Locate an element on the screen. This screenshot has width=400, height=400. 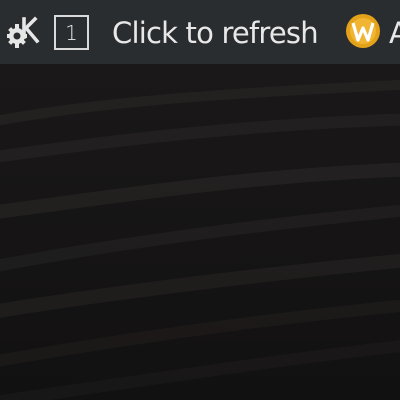
refresh-widget-label: Click to refresh is located at coordinates (215, 33).